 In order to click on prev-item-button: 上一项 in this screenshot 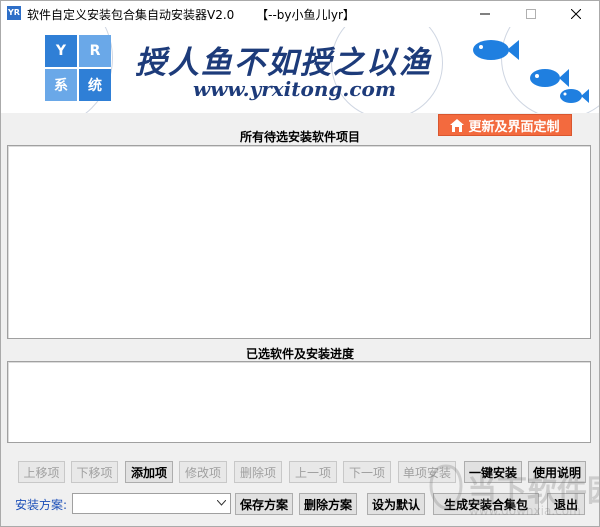, I will do `click(313, 472)`.